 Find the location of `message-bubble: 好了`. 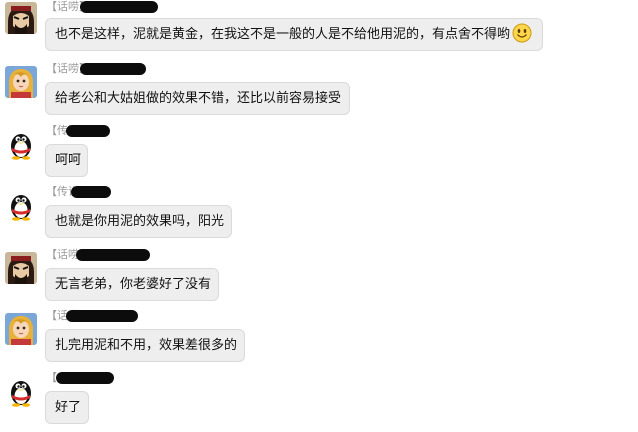

message-bubble: 好了 is located at coordinates (67, 407).